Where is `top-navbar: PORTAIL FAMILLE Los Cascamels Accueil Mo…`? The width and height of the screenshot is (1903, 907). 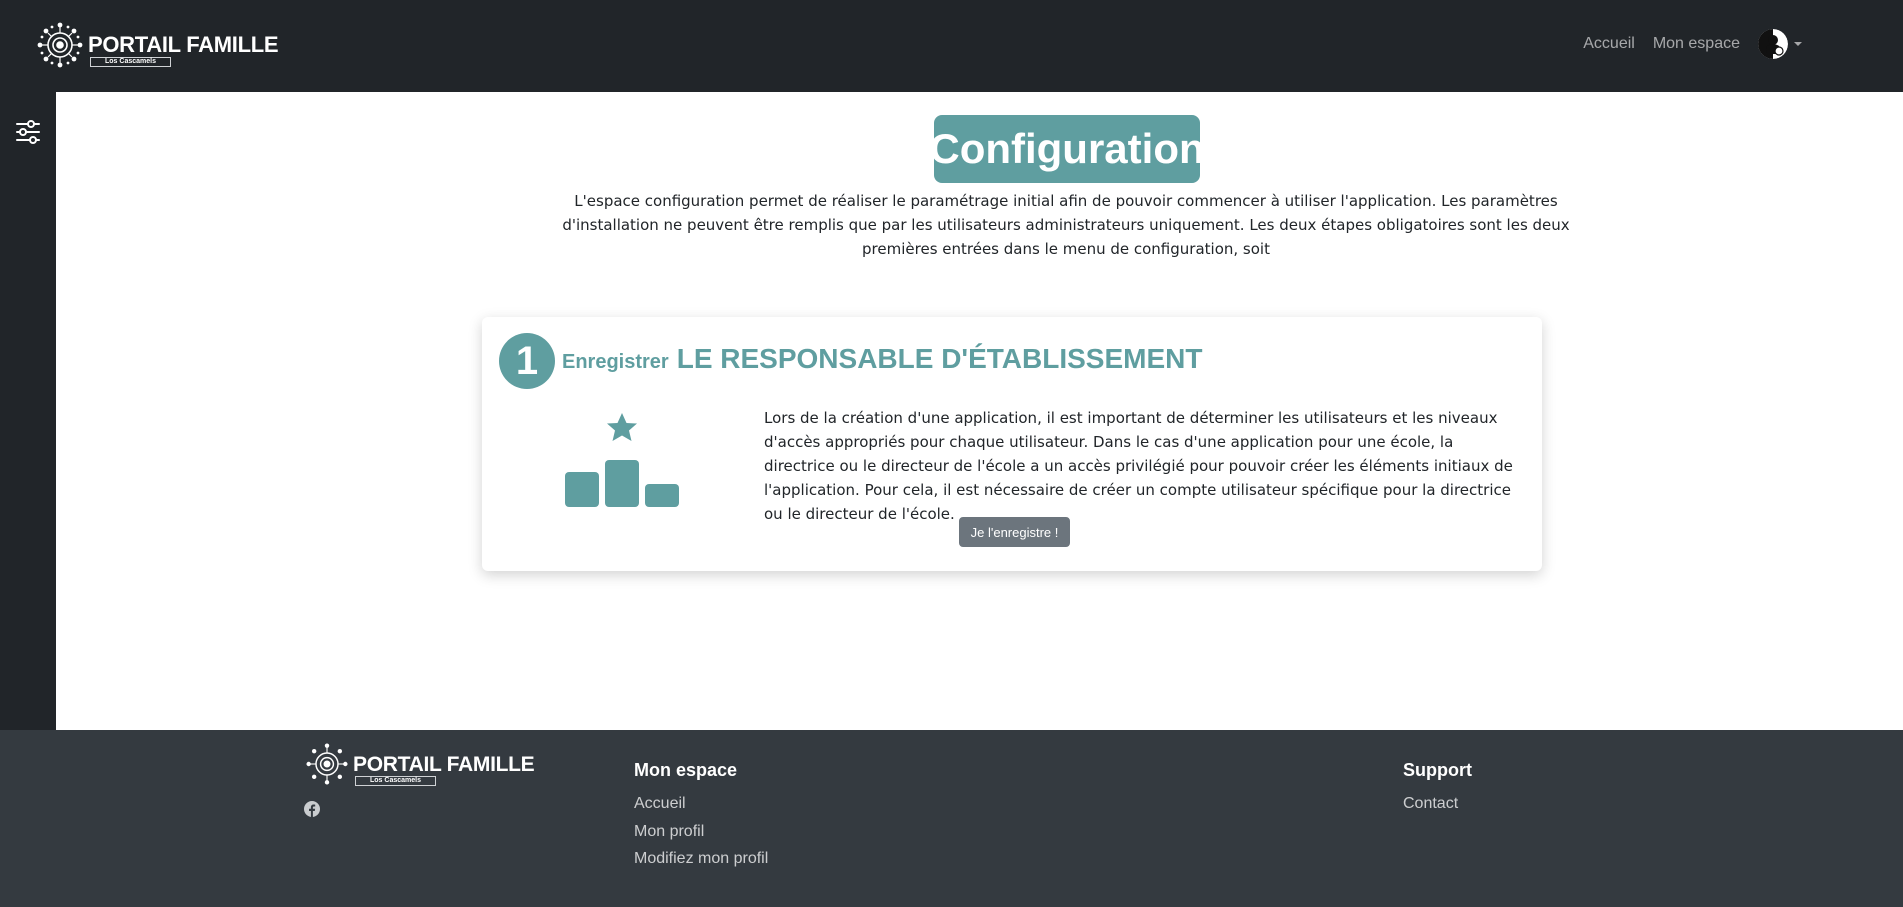
top-navbar: PORTAIL FAMILLE Los Cascamels Accueil Mo… is located at coordinates (951, 46).